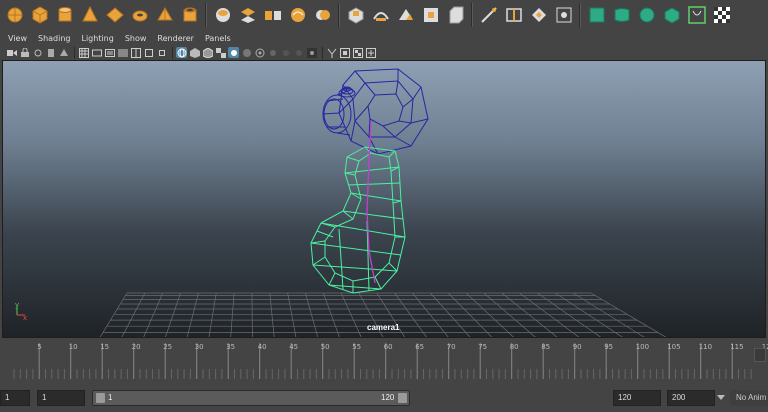 The image size is (768, 412). I want to click on timeline-tick-label: 15, so click(104, 347).